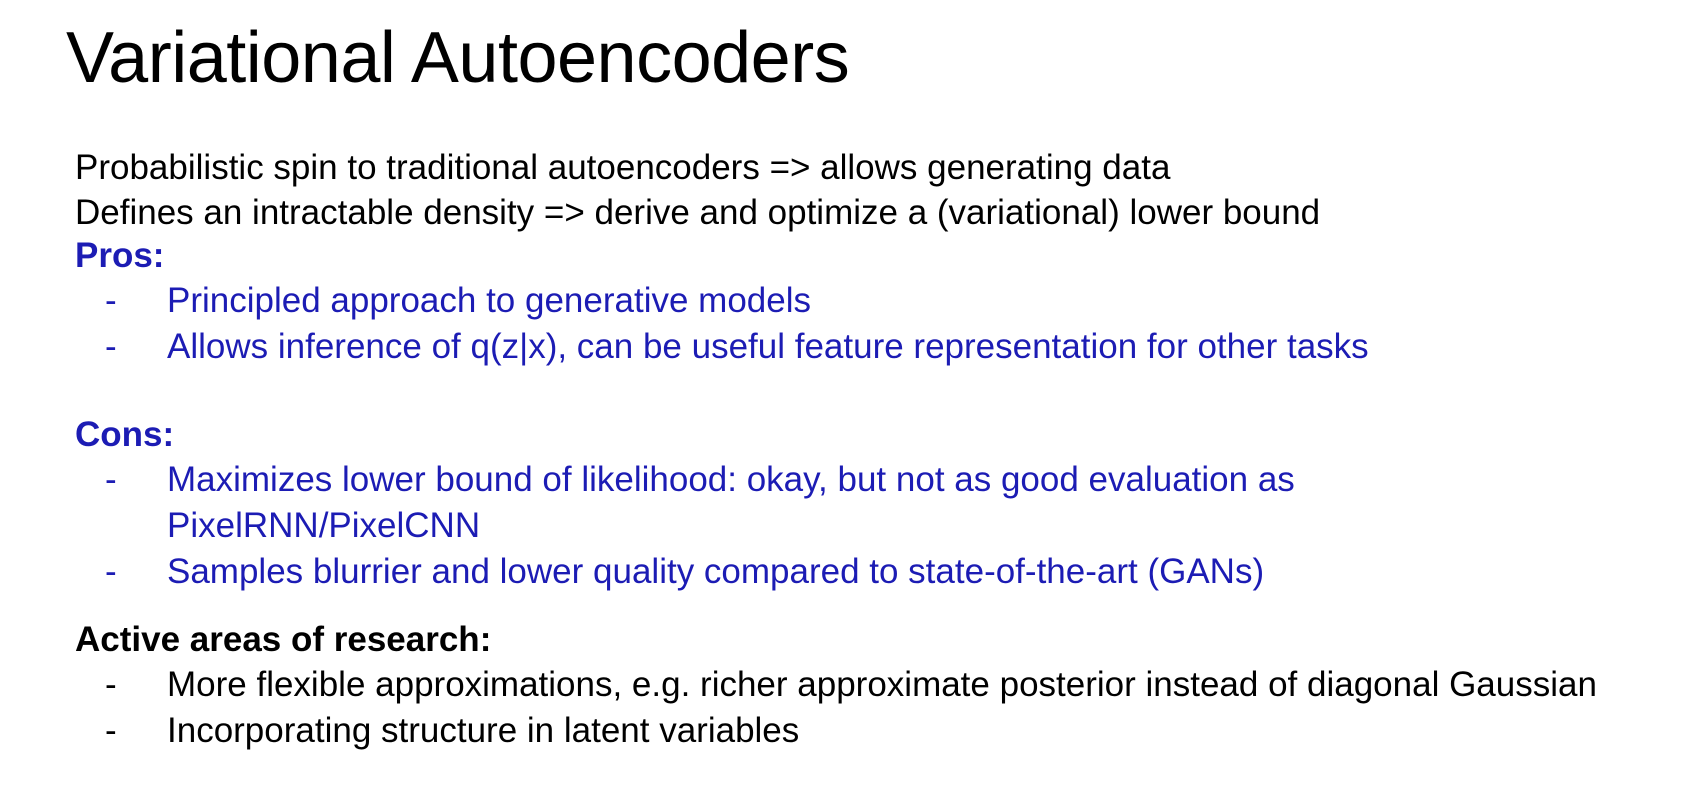 The height and width of the screenshot is (810, 1692). Describe the element at coordinates (125, 434) in the screenshot. I see `cons-heading: Cons:` at that location.